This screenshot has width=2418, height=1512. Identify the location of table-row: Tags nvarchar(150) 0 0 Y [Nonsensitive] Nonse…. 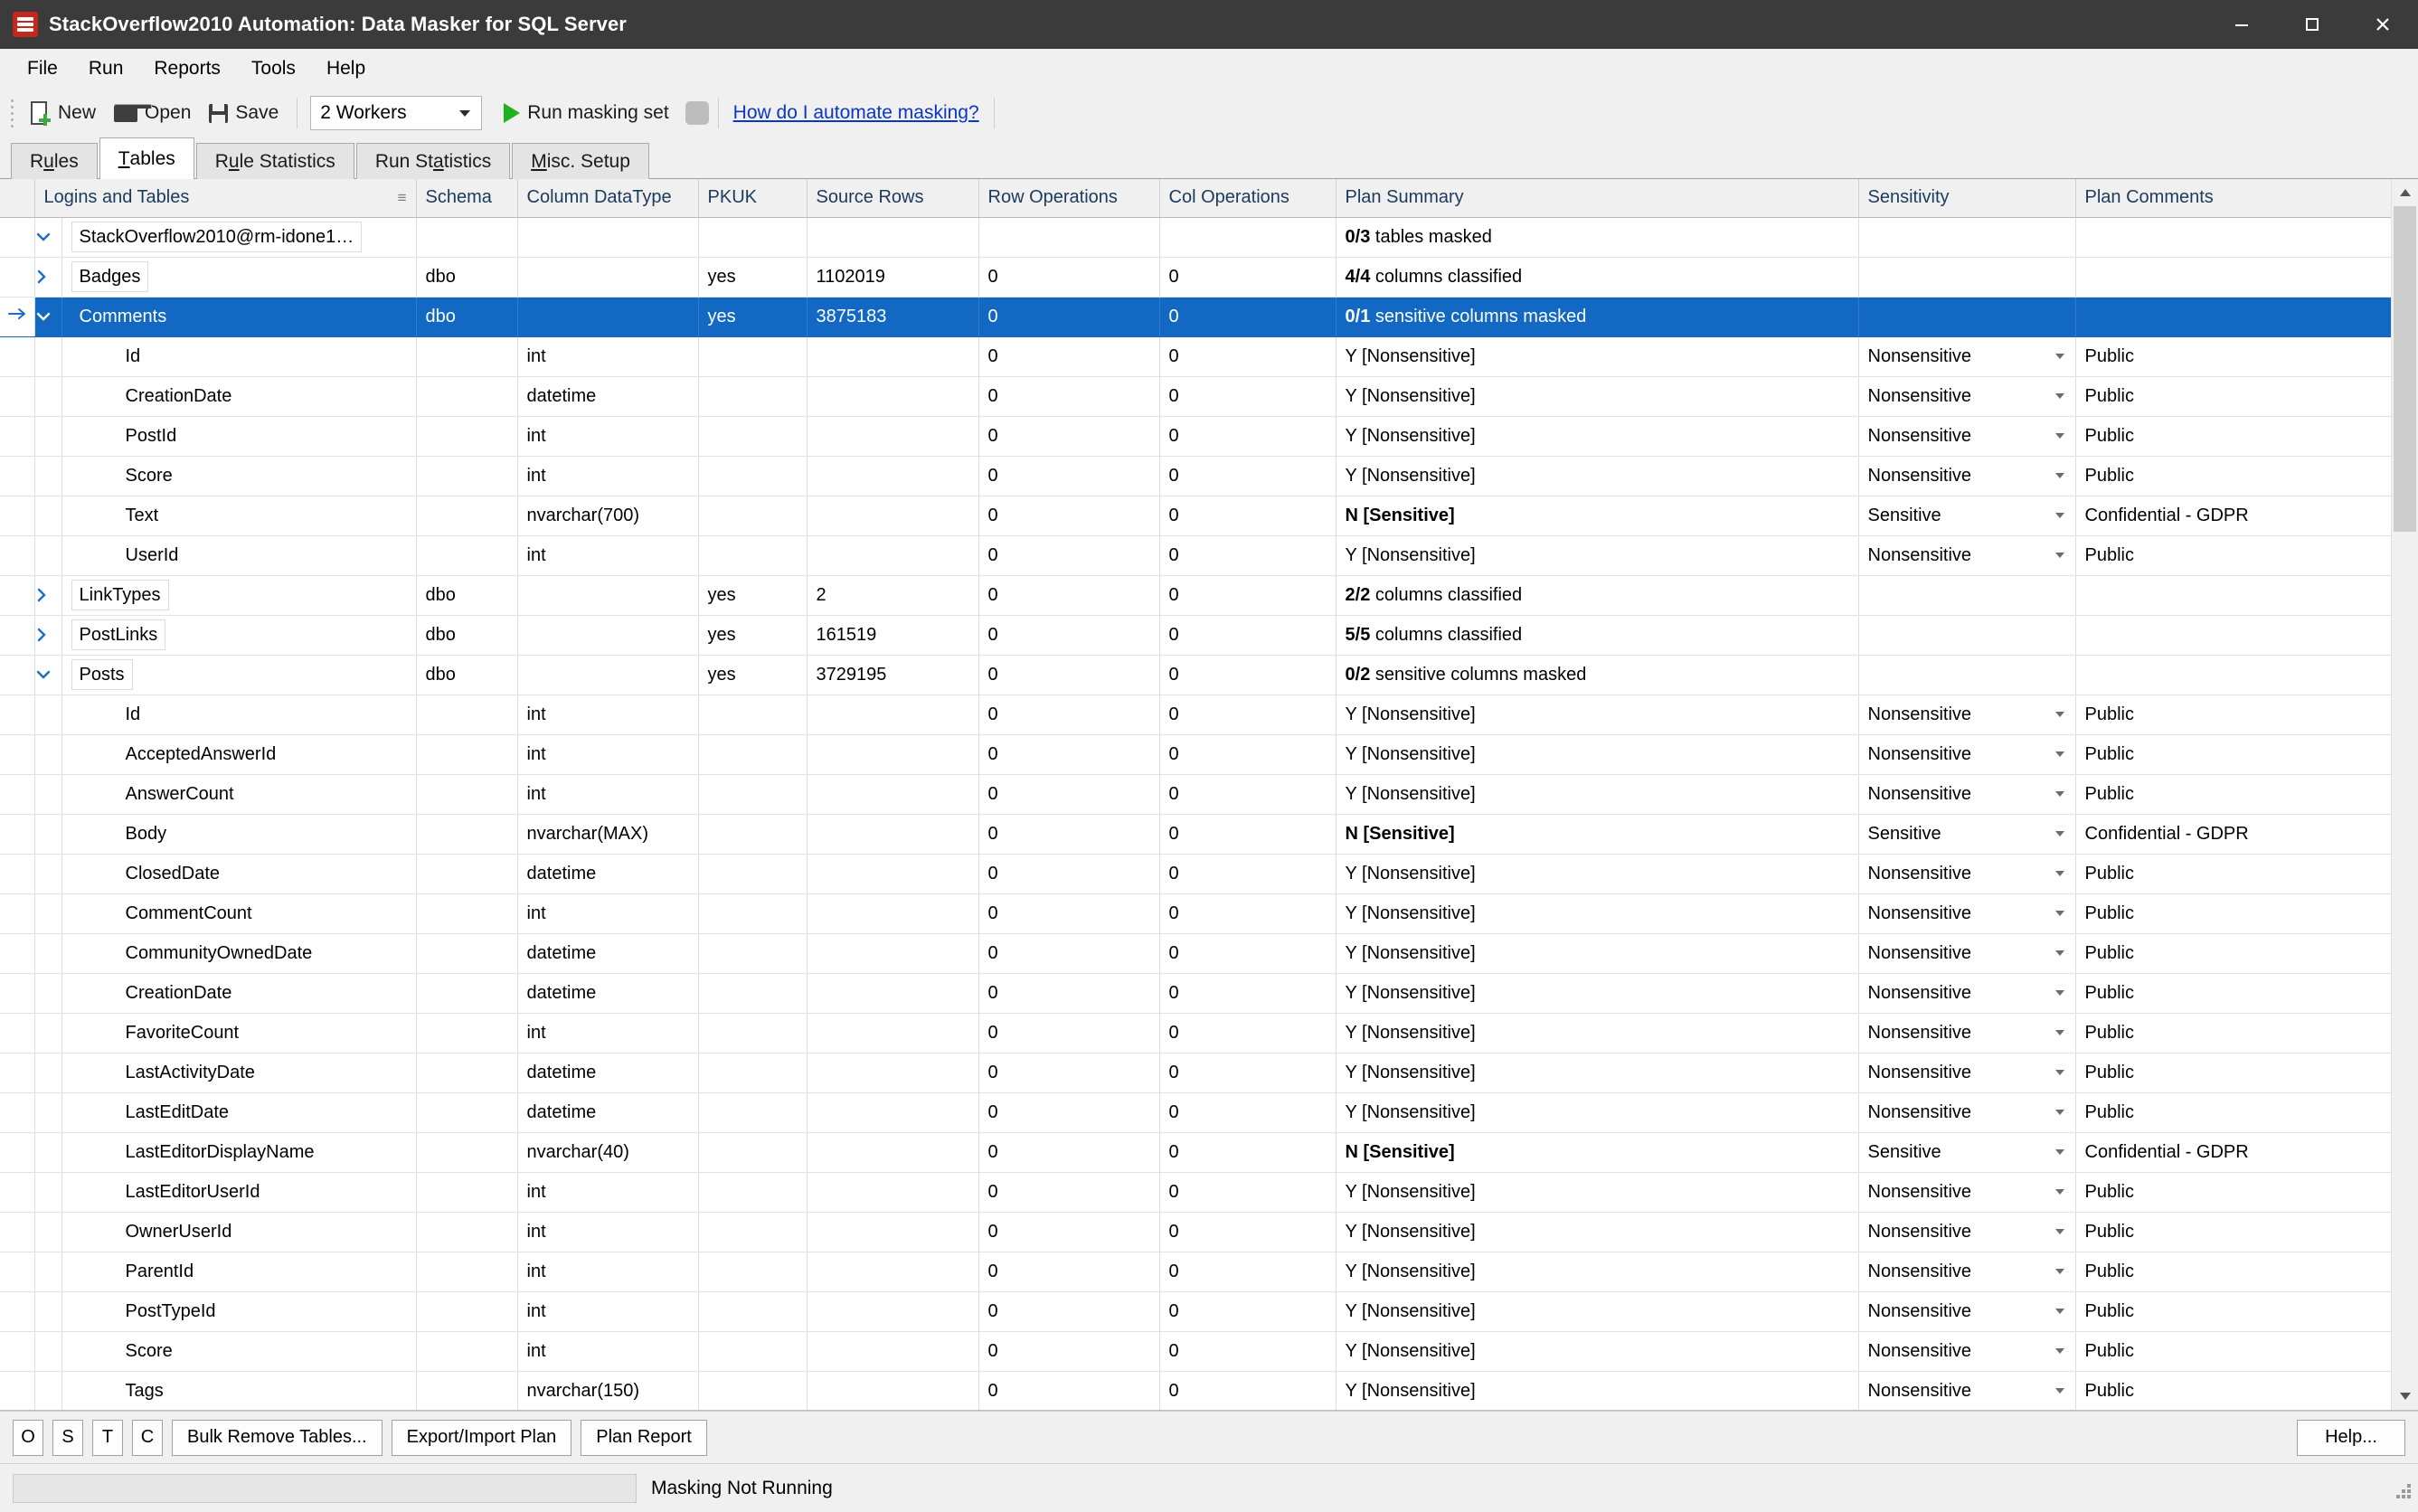
(1195, 1390).